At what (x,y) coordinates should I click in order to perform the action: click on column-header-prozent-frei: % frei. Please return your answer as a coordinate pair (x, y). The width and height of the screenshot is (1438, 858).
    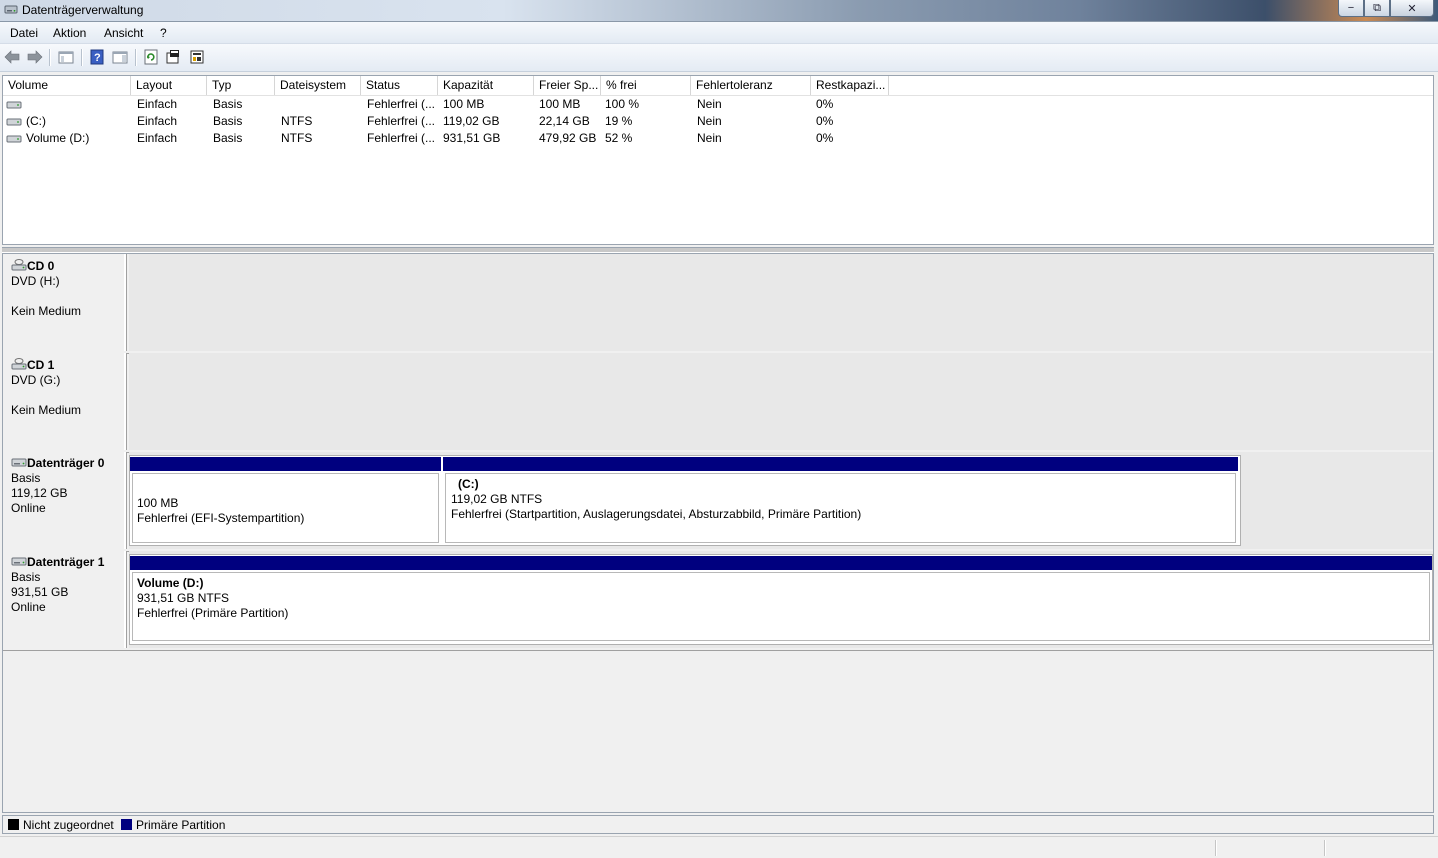
    Looking at the image, I should click on (646, 85).